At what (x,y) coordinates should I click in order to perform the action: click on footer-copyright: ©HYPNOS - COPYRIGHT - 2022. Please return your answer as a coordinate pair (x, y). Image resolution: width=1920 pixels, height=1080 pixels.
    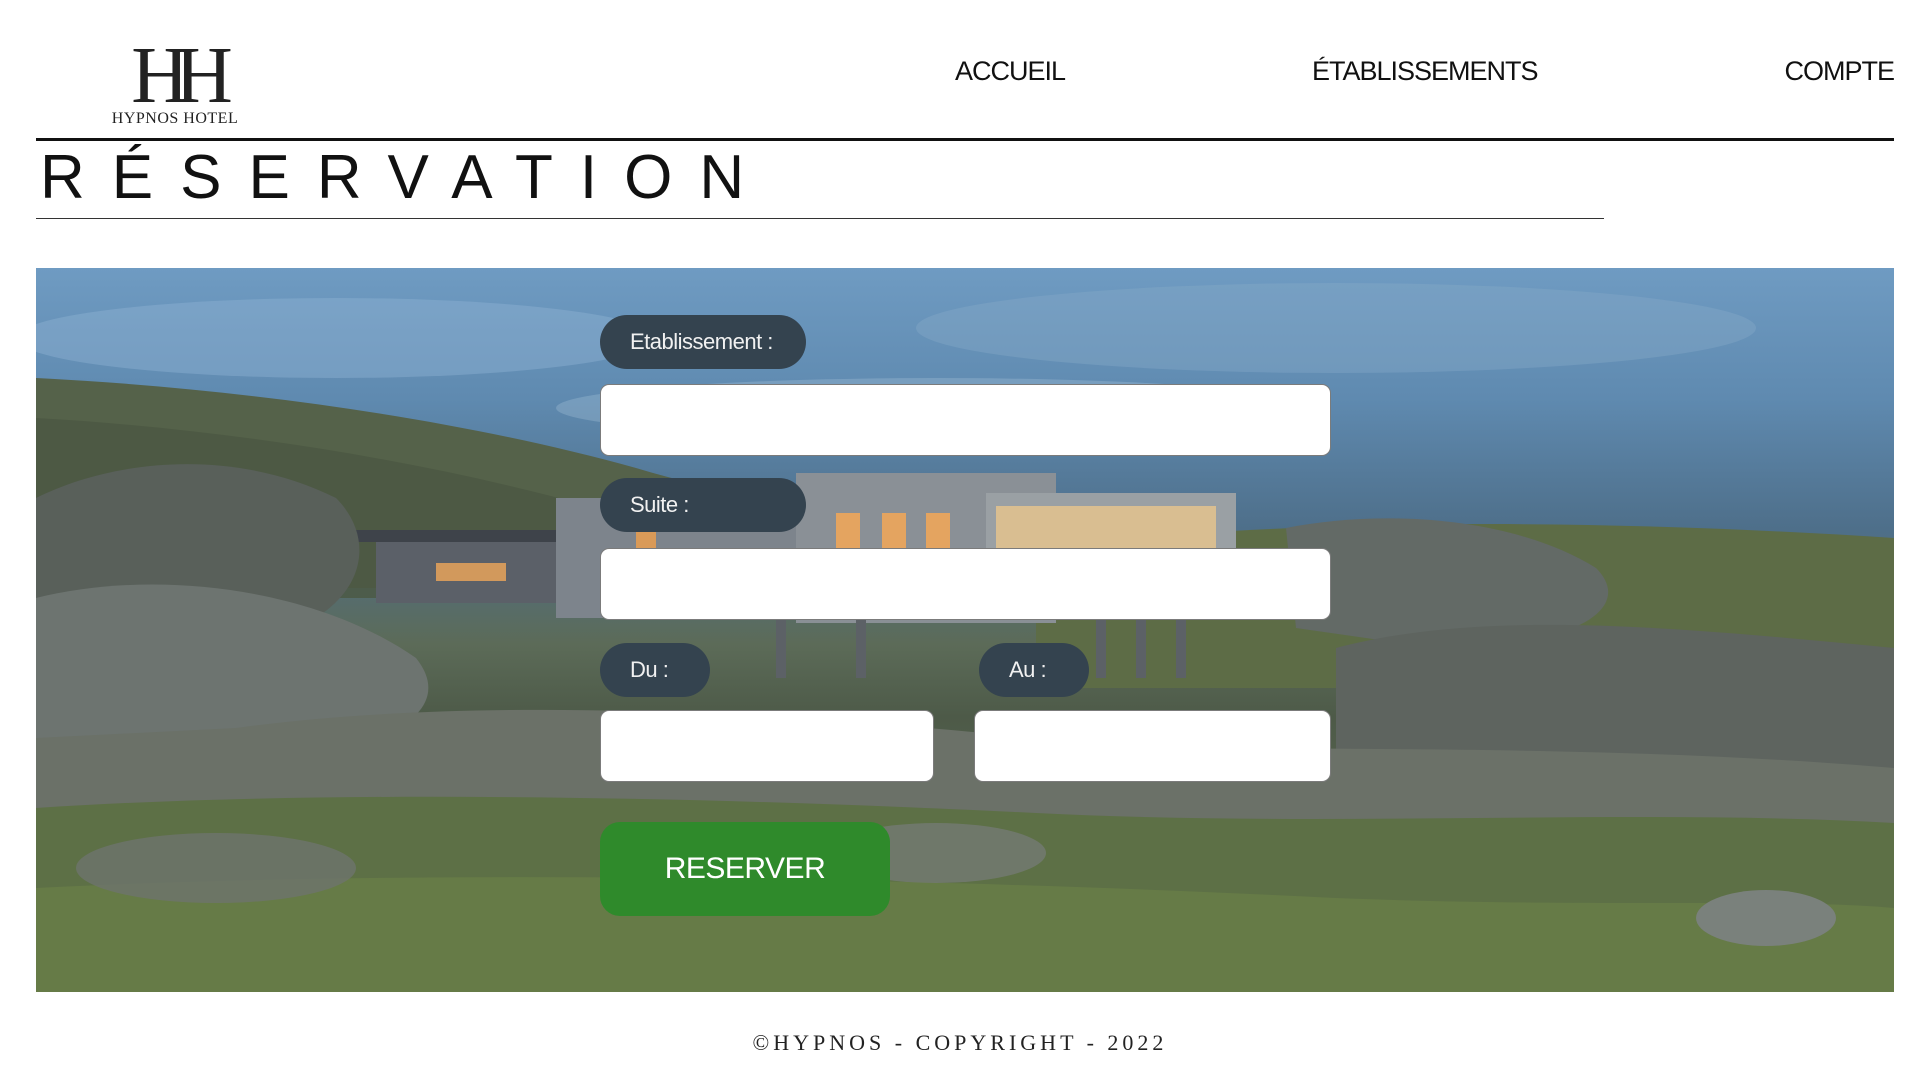
    Looking at the image, I should click on (960, 1042).